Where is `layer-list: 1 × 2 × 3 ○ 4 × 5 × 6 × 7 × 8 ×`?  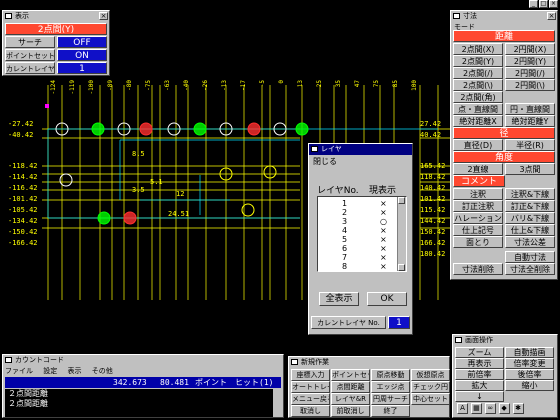
layer-list: 1 × 2 × 3 ○ 4 × 5 × 6 × 7 × 8 × is located at coordinates (362, 234).